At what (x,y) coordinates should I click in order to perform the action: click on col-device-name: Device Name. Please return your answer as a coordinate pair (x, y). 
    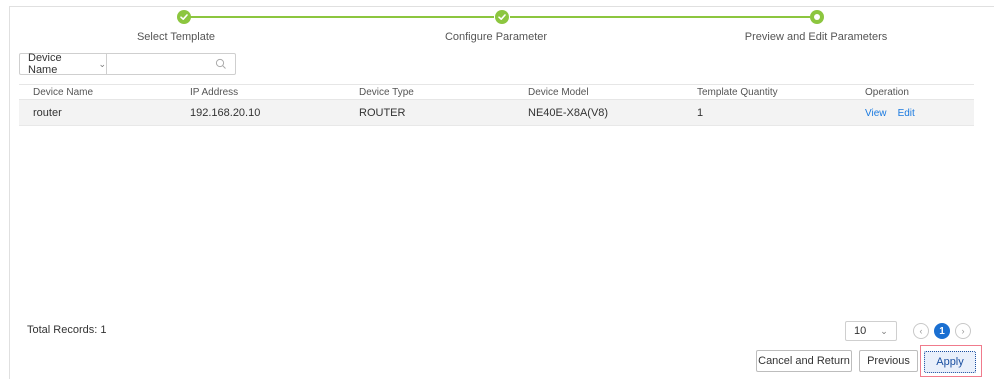
    Looking at the image, I should click on (63, 92).